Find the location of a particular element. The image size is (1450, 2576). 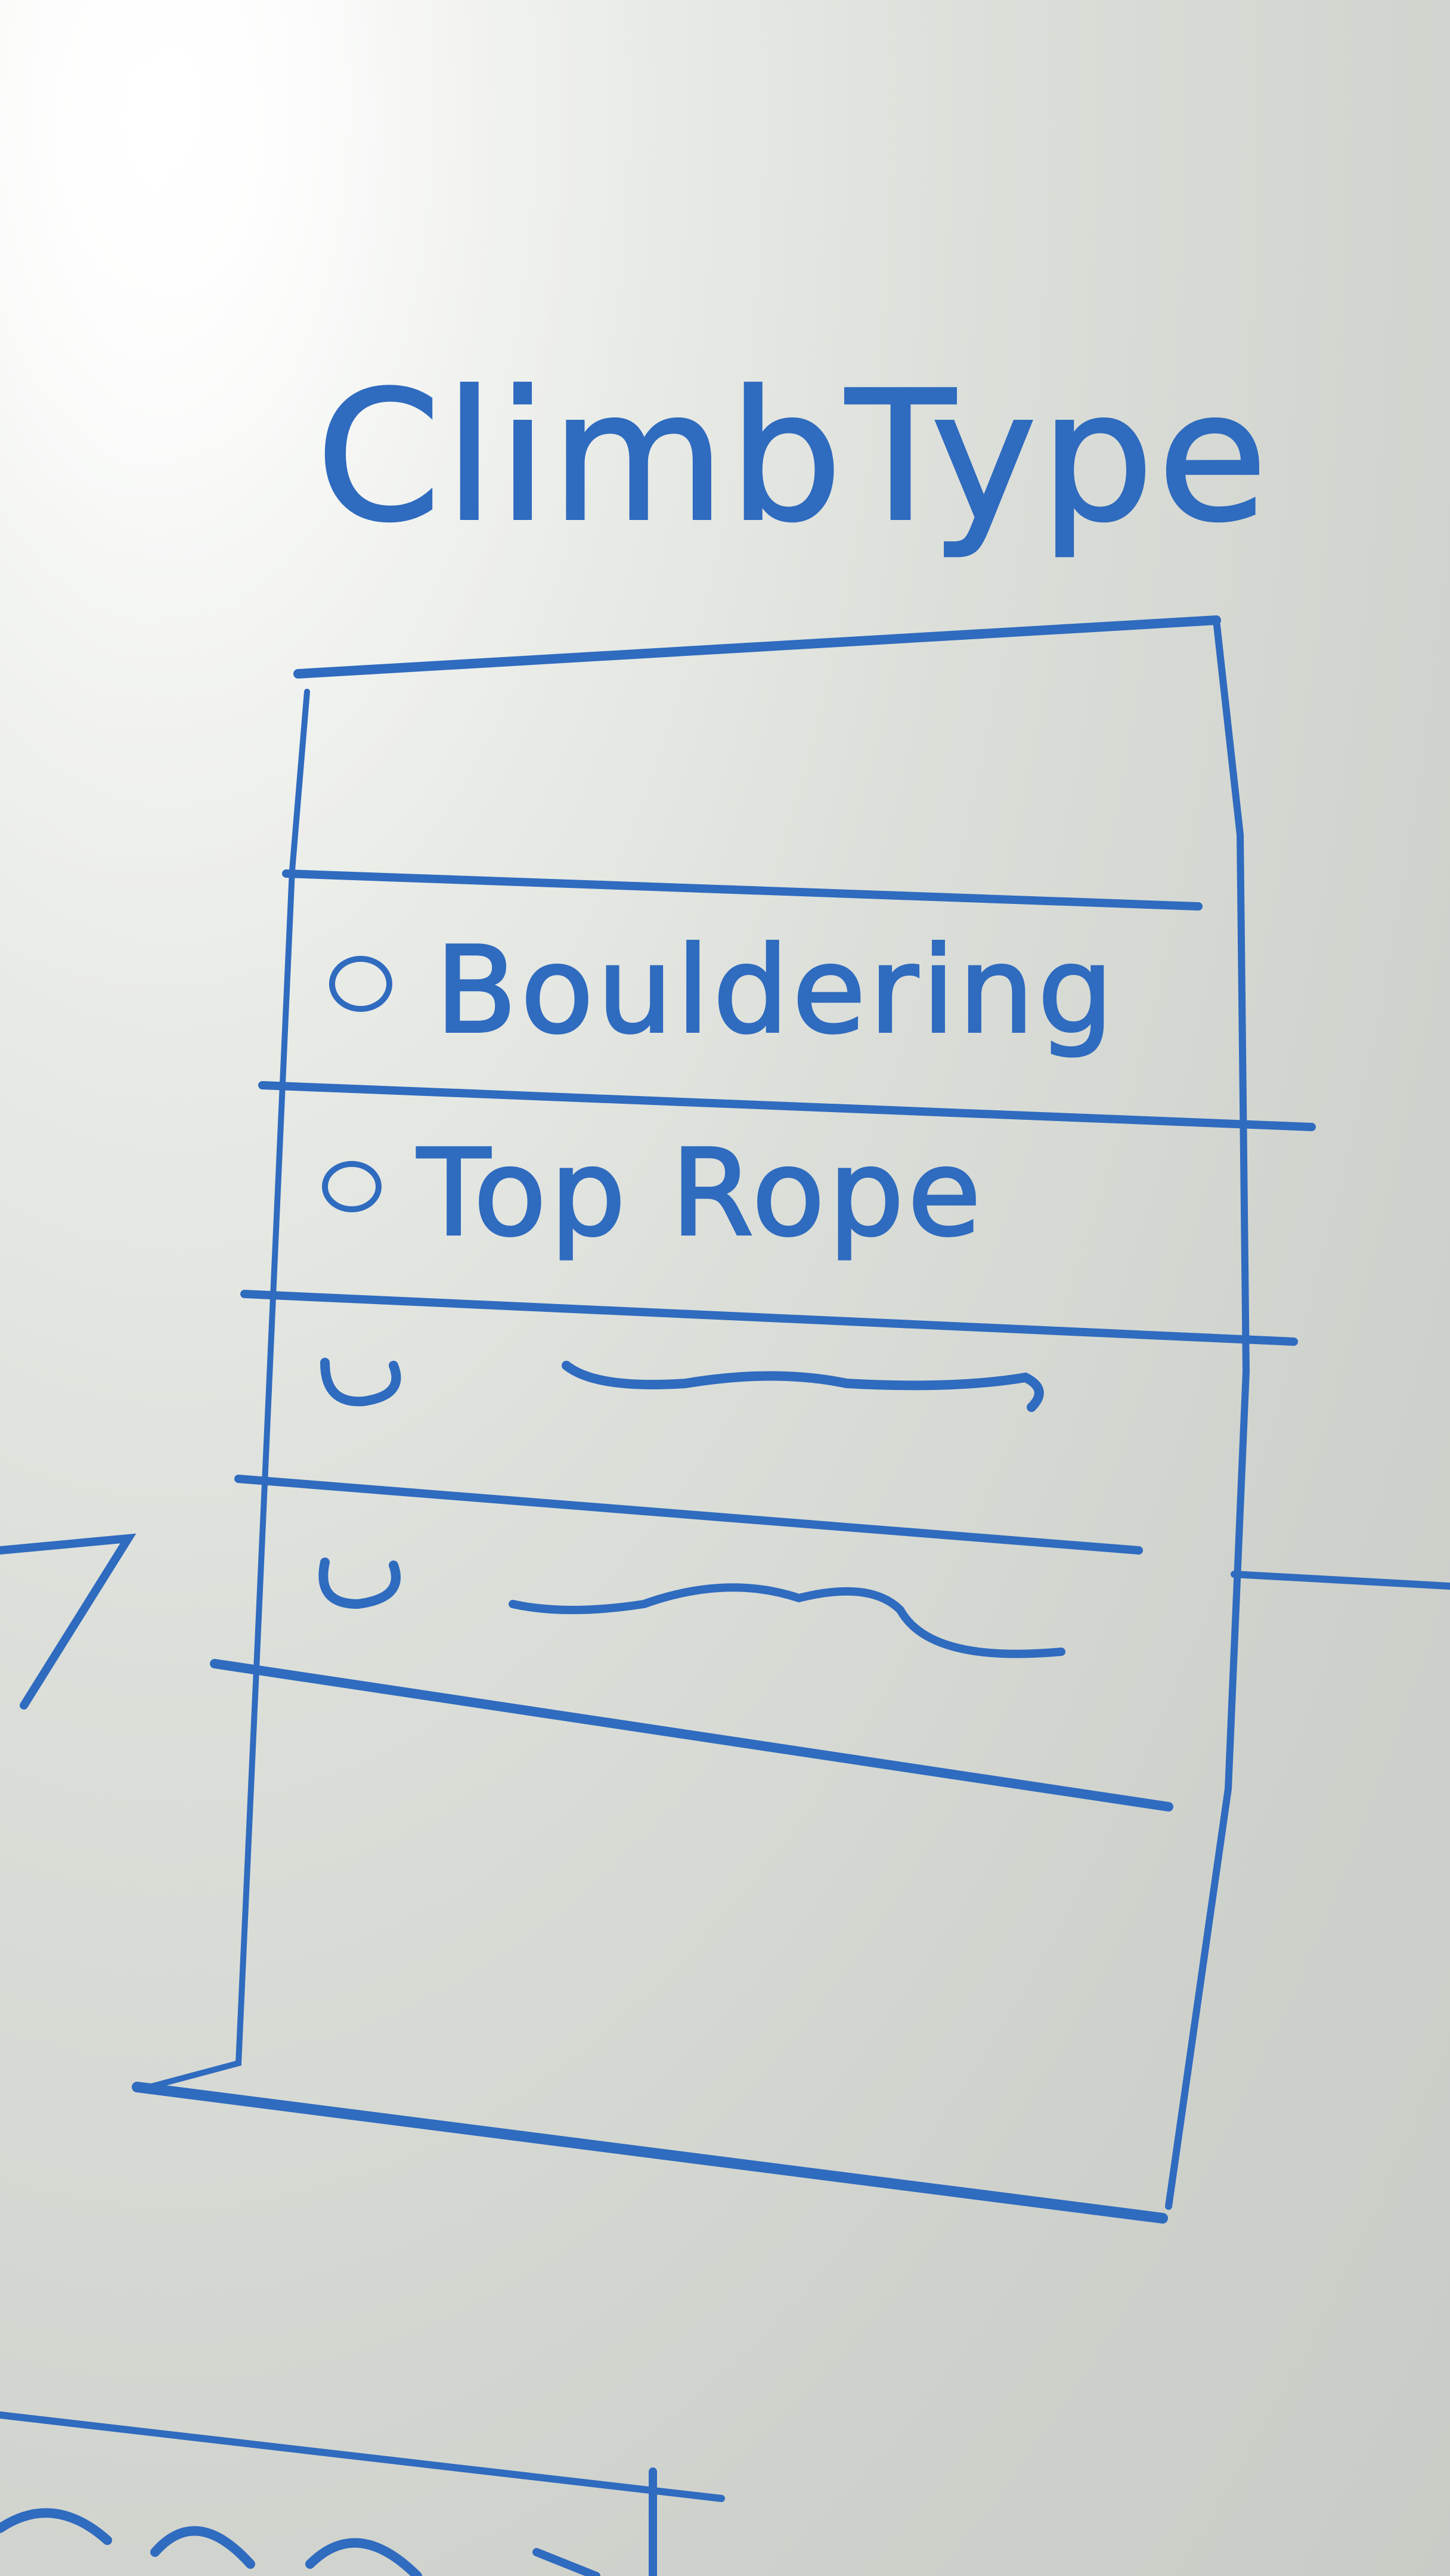

option-label: Bouldering is located at coordinates (776, 991).